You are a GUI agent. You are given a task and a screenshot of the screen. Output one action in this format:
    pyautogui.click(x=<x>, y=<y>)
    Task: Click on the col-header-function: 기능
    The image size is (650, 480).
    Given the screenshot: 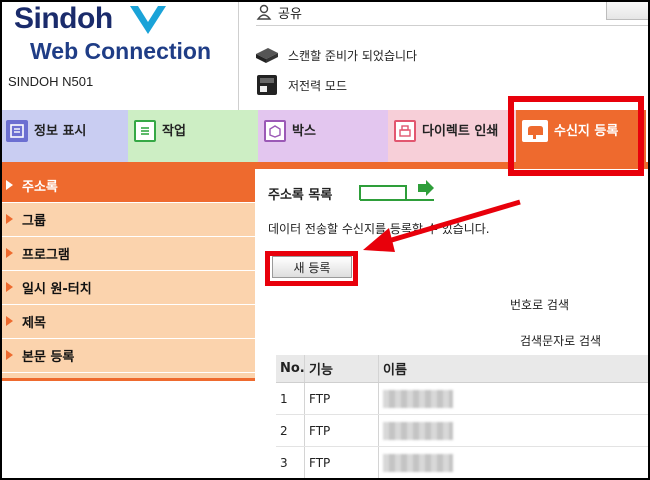 What is the action you would take?
    pyautogui.click(x=341, y=368)
    